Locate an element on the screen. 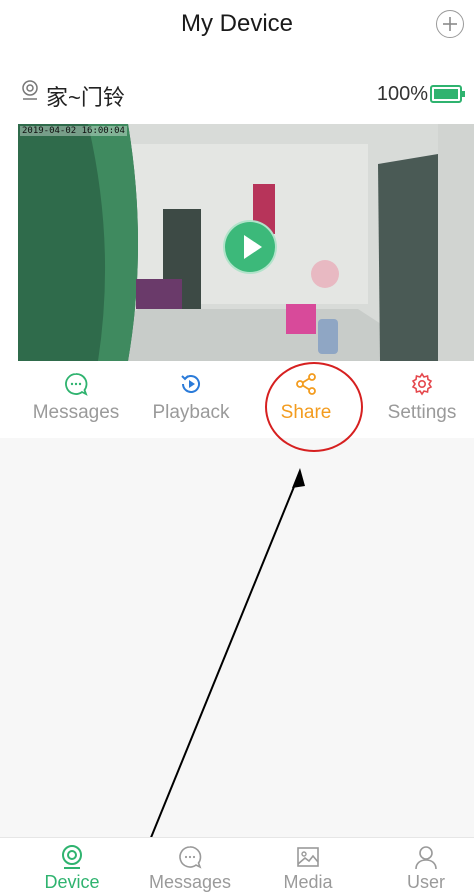 This screenshot has height=895, width=474. tab-messages: Messages is located at coordinates (190, 866).